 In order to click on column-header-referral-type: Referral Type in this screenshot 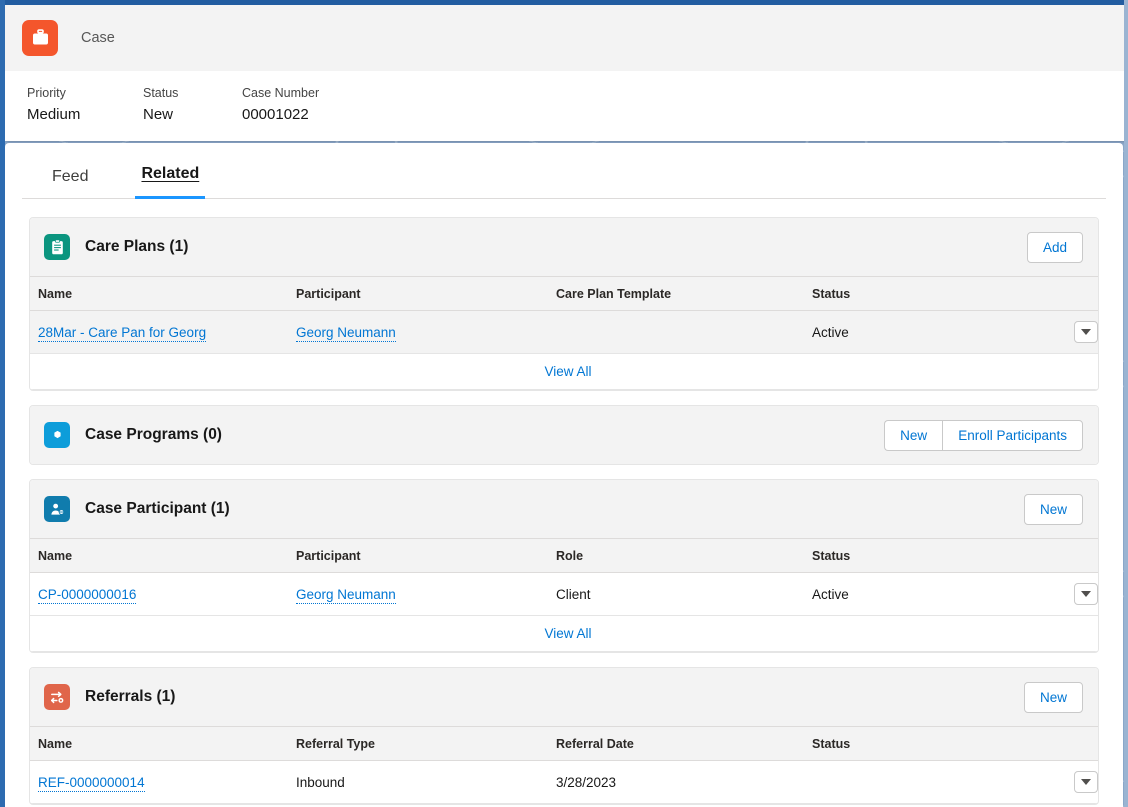, I will do `click(418, 743)`.